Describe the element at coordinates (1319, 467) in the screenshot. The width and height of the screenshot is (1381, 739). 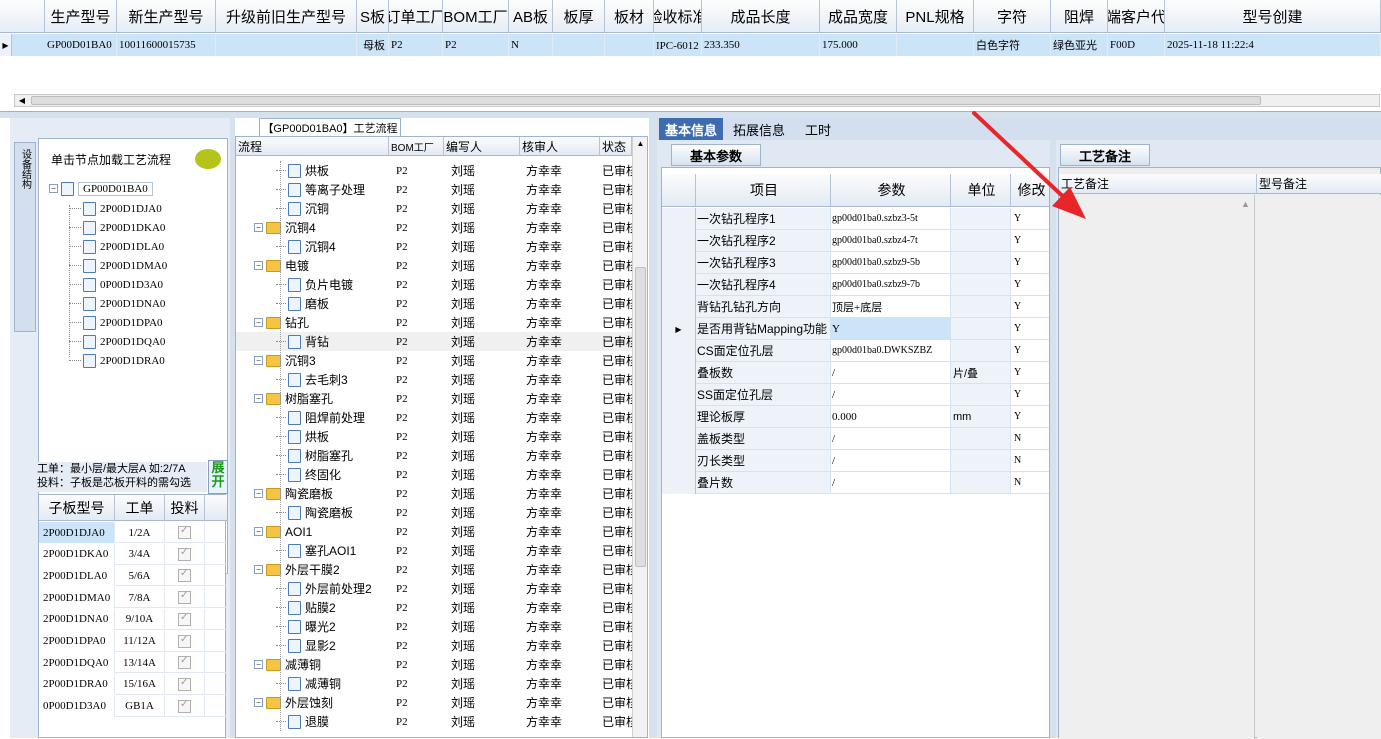
I see `model-note-input` at that location.